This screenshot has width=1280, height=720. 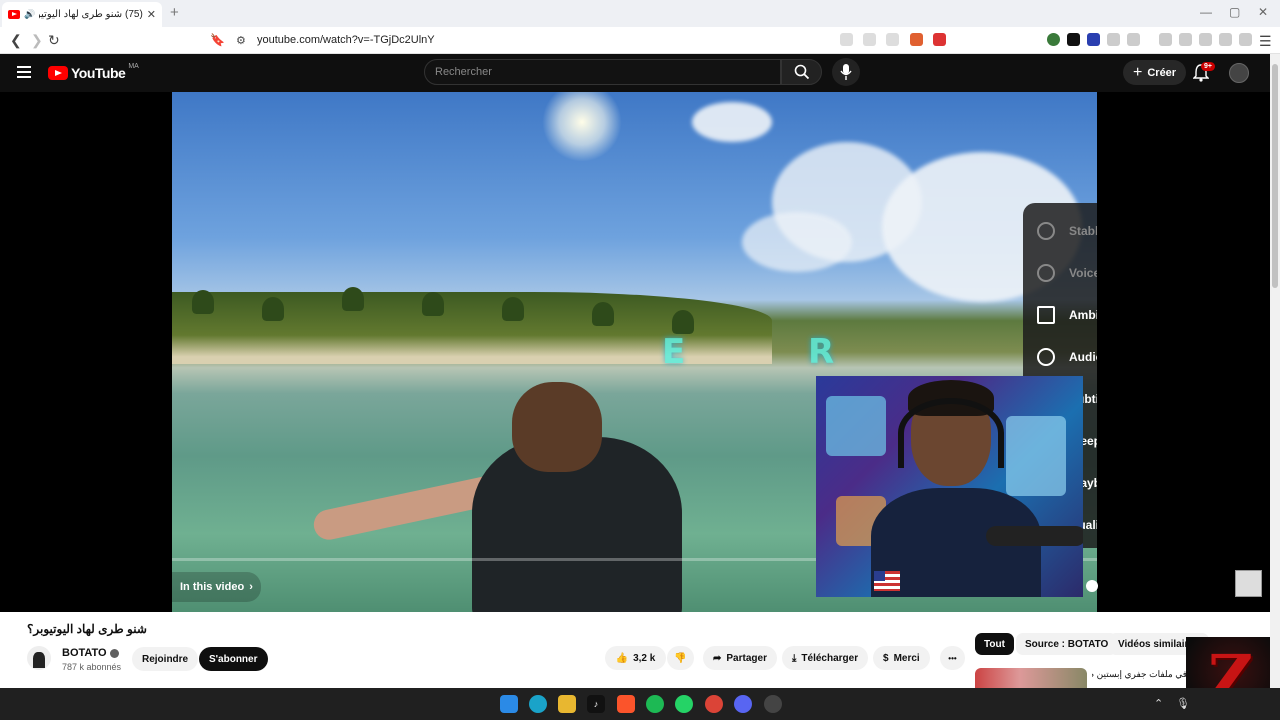 What do you see at coordinates (1239, 73) in the screenshot?
I see `account-avatar` at bounding box center [1239, 73].